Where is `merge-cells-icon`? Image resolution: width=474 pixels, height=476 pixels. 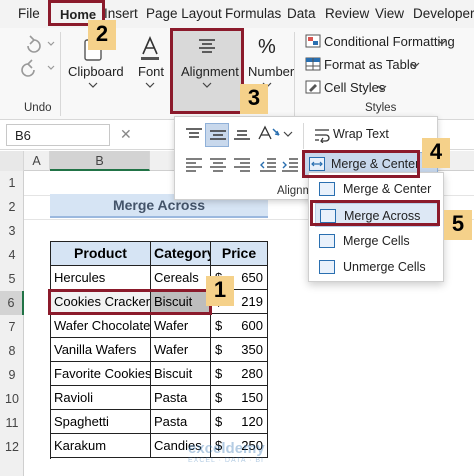 merge-cells-icon is located at coordinates (327, 241).